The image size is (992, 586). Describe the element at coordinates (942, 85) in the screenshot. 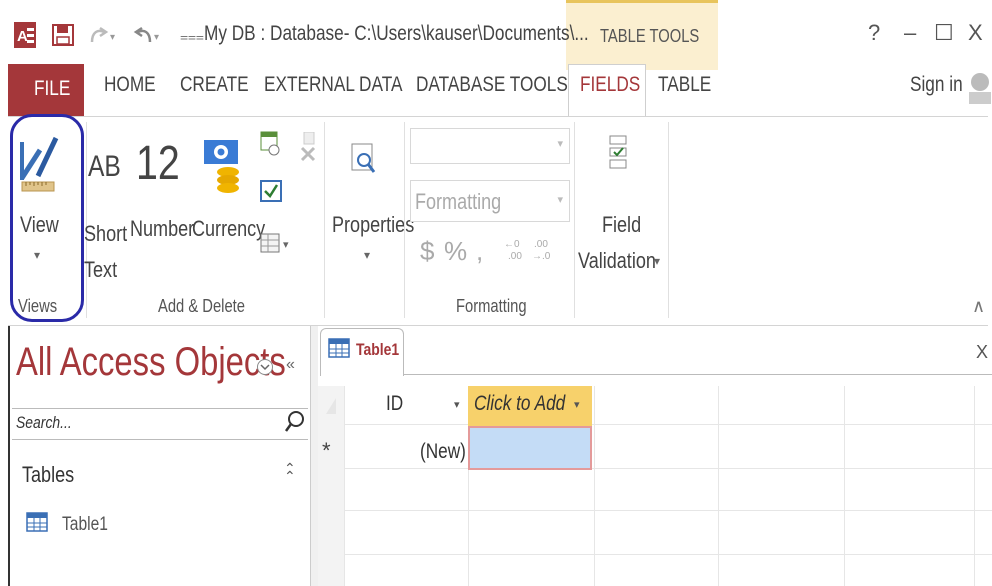

I see `sign-in-link: Sign in` at that location.